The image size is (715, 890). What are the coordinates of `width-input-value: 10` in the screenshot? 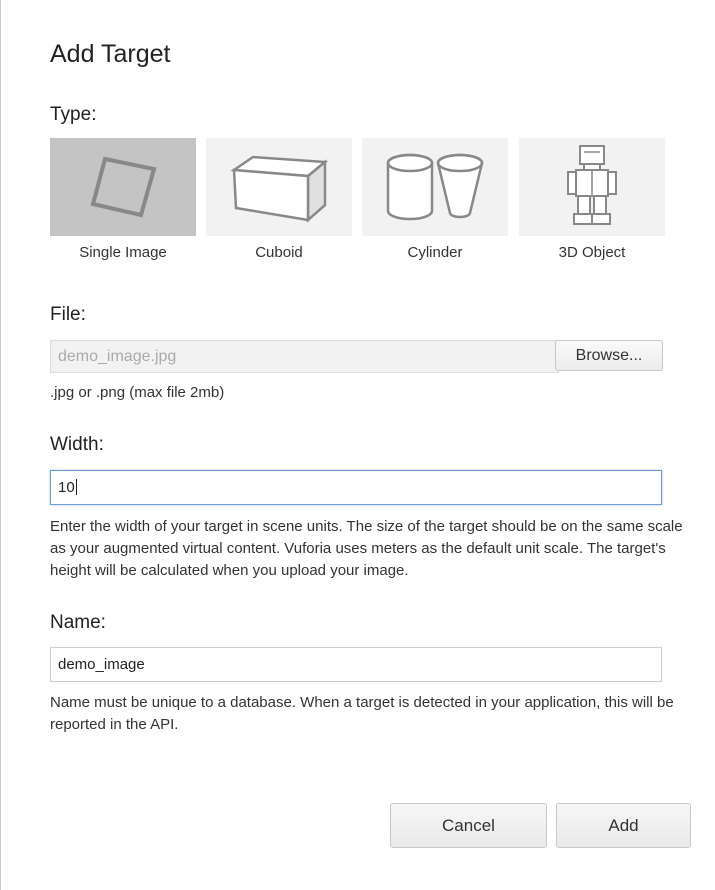 It's located at (66, 487).